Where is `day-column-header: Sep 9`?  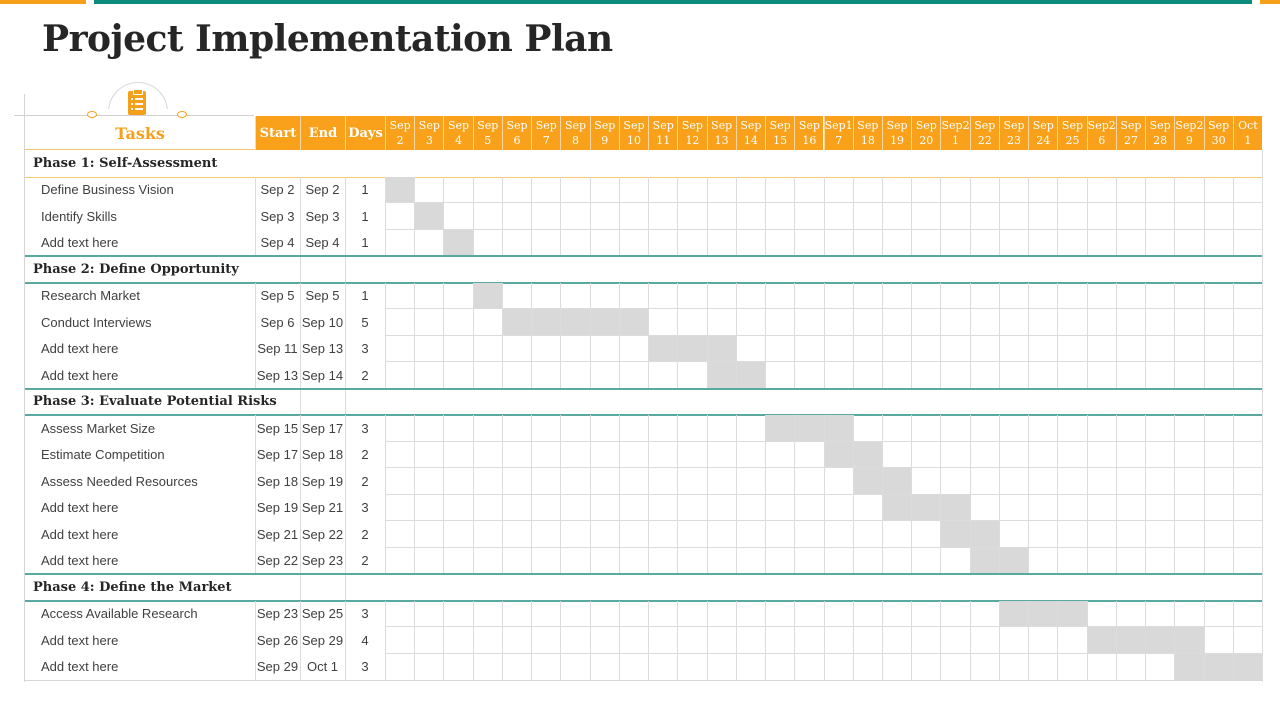
day-column-header: Sep 9 is located at coordinates (604, 133).